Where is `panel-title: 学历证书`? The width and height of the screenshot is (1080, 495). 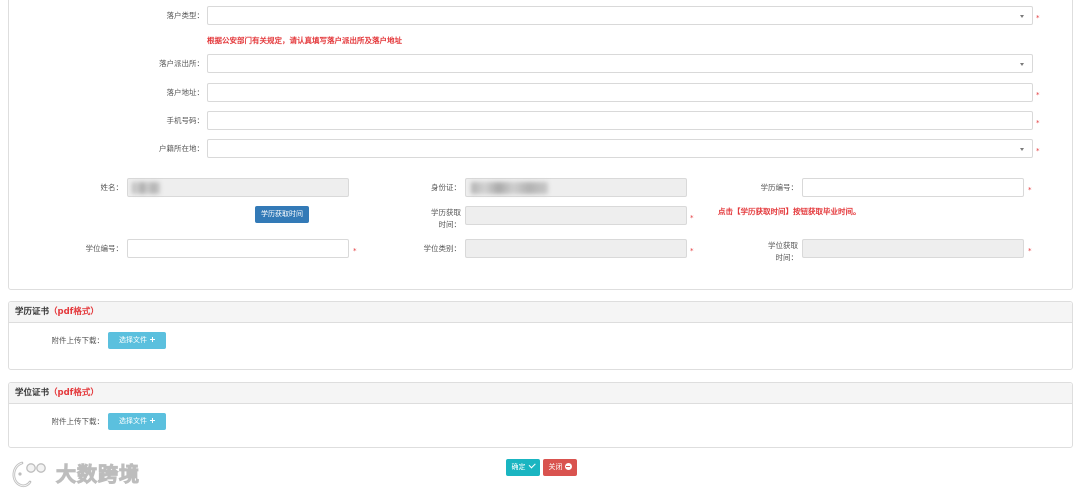
panel-title: 学历证书 is located at coordinates (32, 312).